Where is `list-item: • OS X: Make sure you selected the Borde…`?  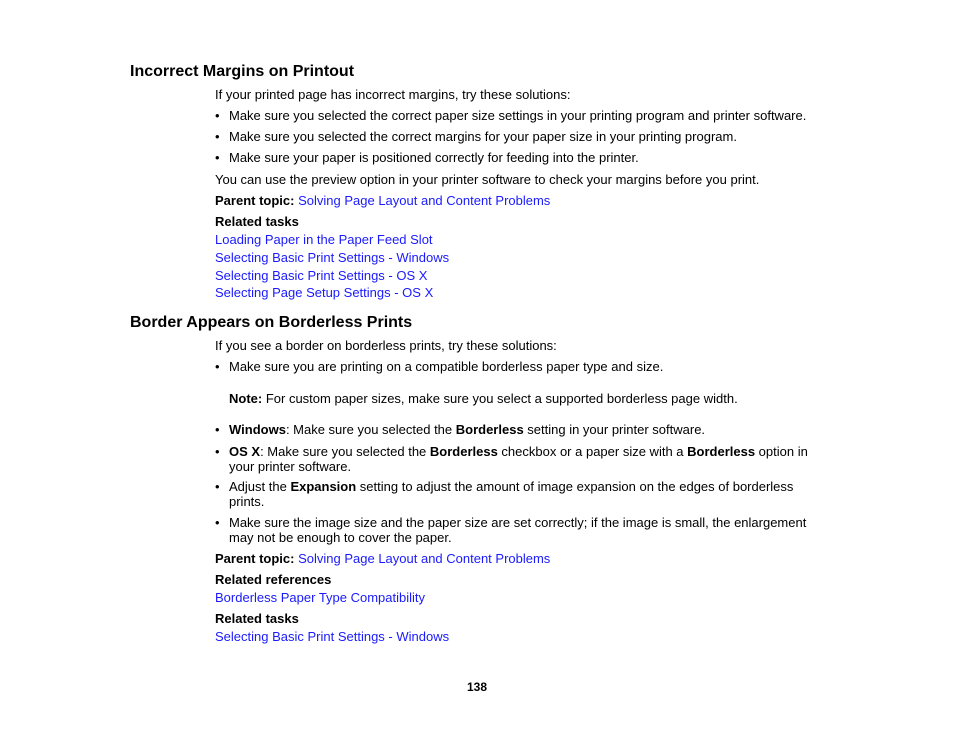 list-item: • OS X: Make sure you selected the Borde… is located at coordinates (511, 459).